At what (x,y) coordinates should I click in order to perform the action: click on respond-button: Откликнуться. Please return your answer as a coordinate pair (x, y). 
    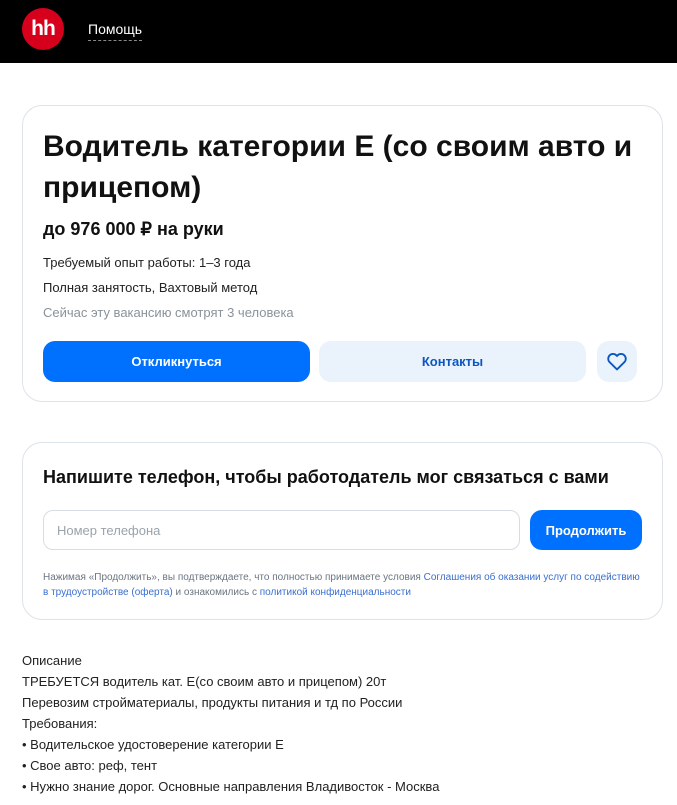
    Looking at the image, I should click on (176, 361).